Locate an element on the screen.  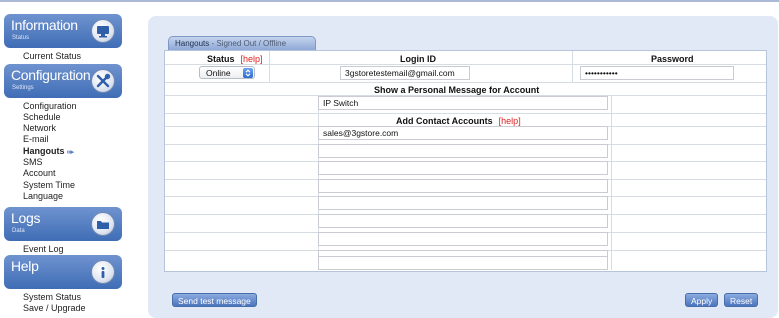
sidebar-item-label: Hangouts is located at coordinates (44, 151).